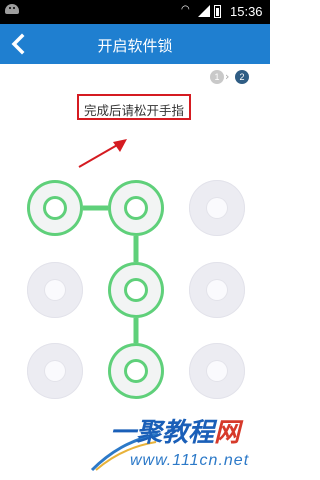 This screenshot has height=480, width=320. I want to click on watermark-brand-suffix: 网, so click(227, 433).